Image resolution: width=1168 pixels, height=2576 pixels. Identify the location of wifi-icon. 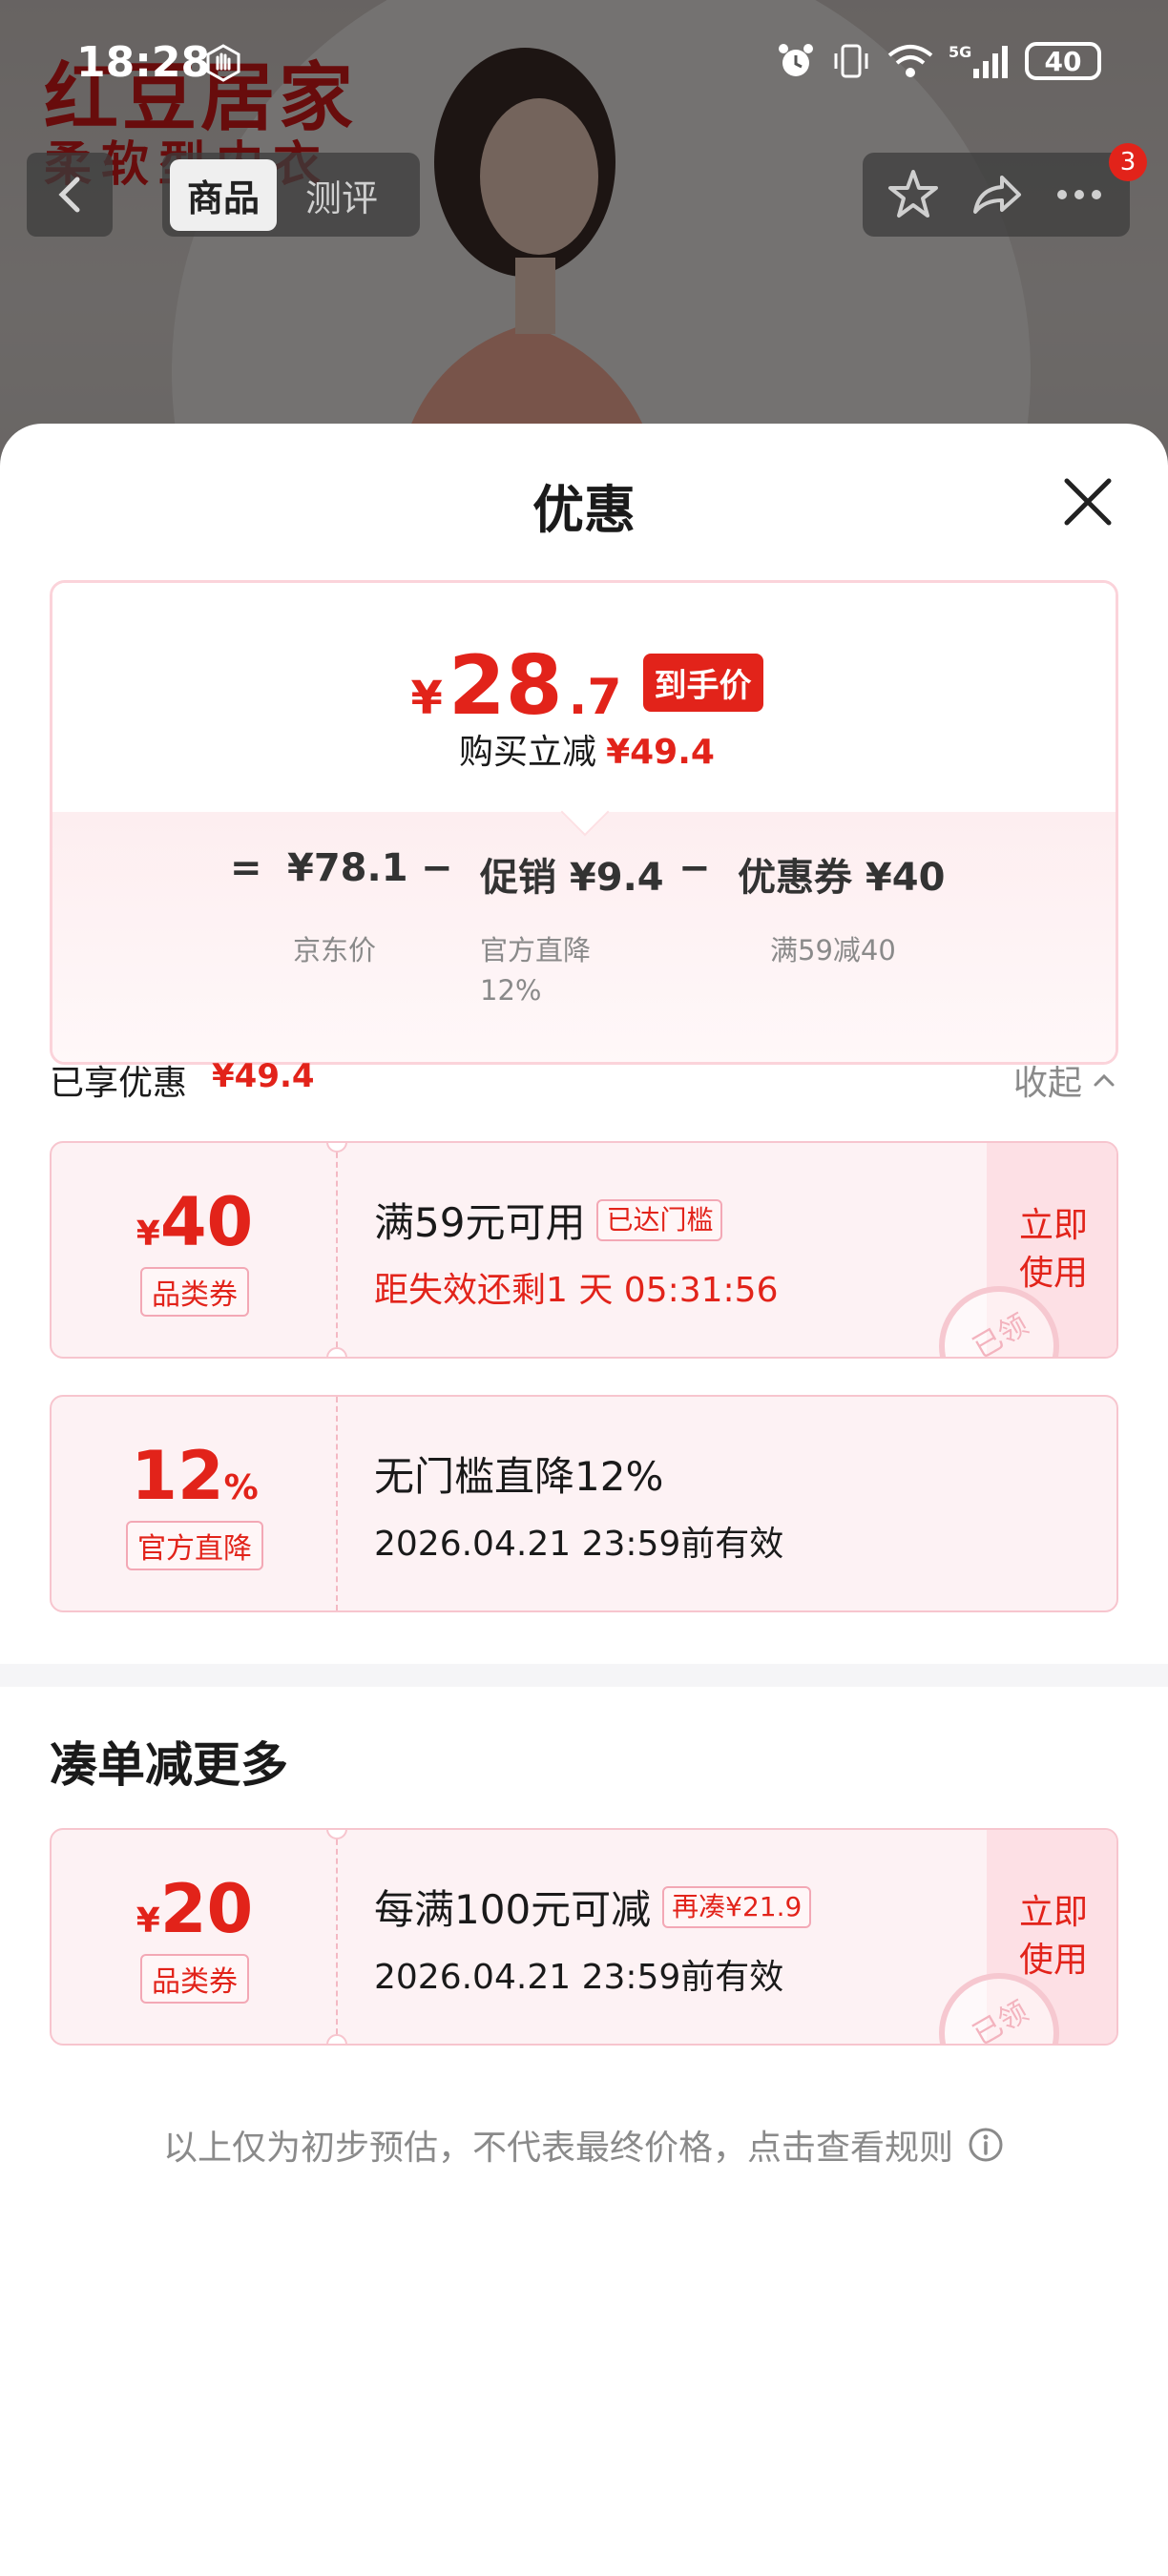
(910, 61).